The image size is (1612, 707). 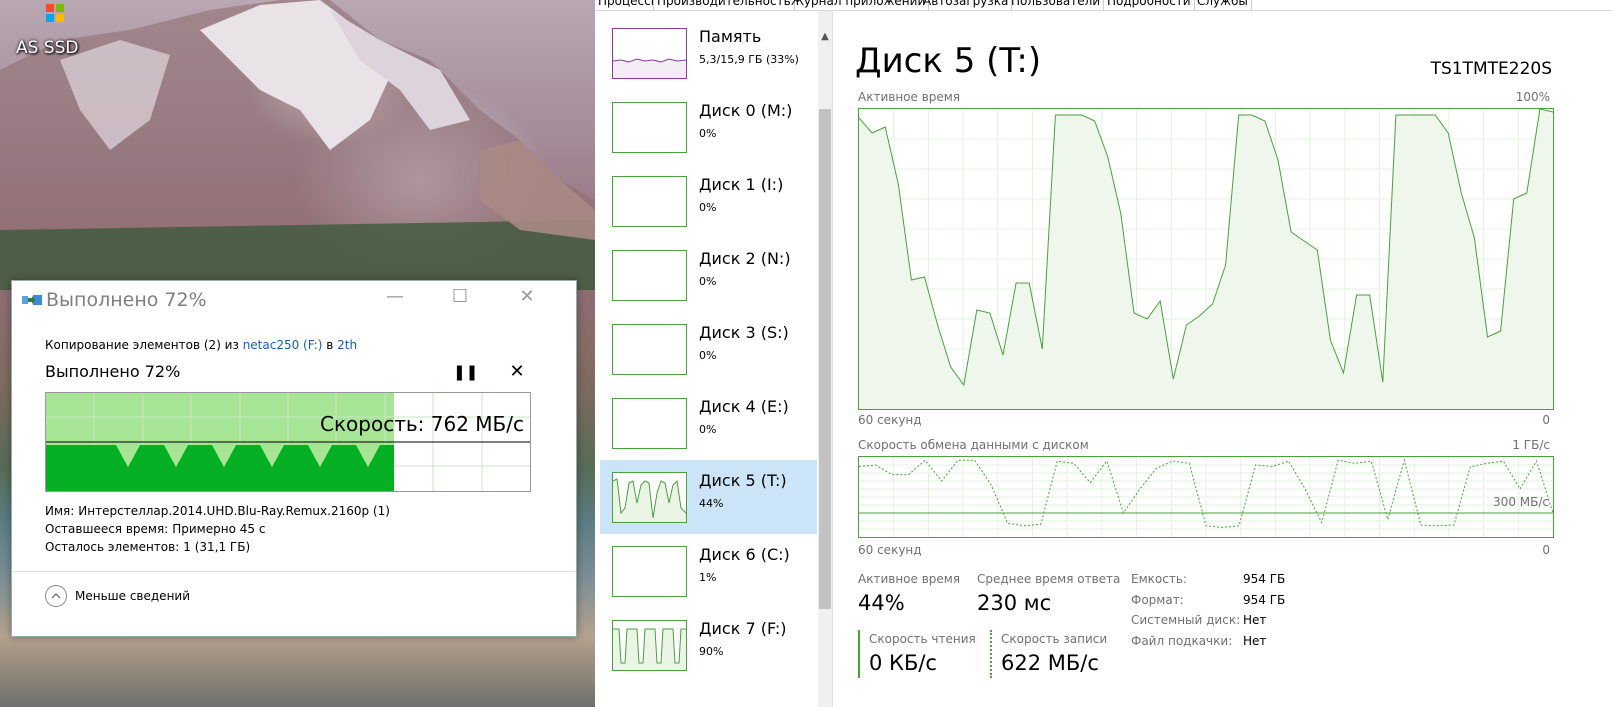 What do you see at coordinates (903, 663) in the screenshot?
I see `read-speed-value: 0 КБ/с` at bounding box center [903, 663].